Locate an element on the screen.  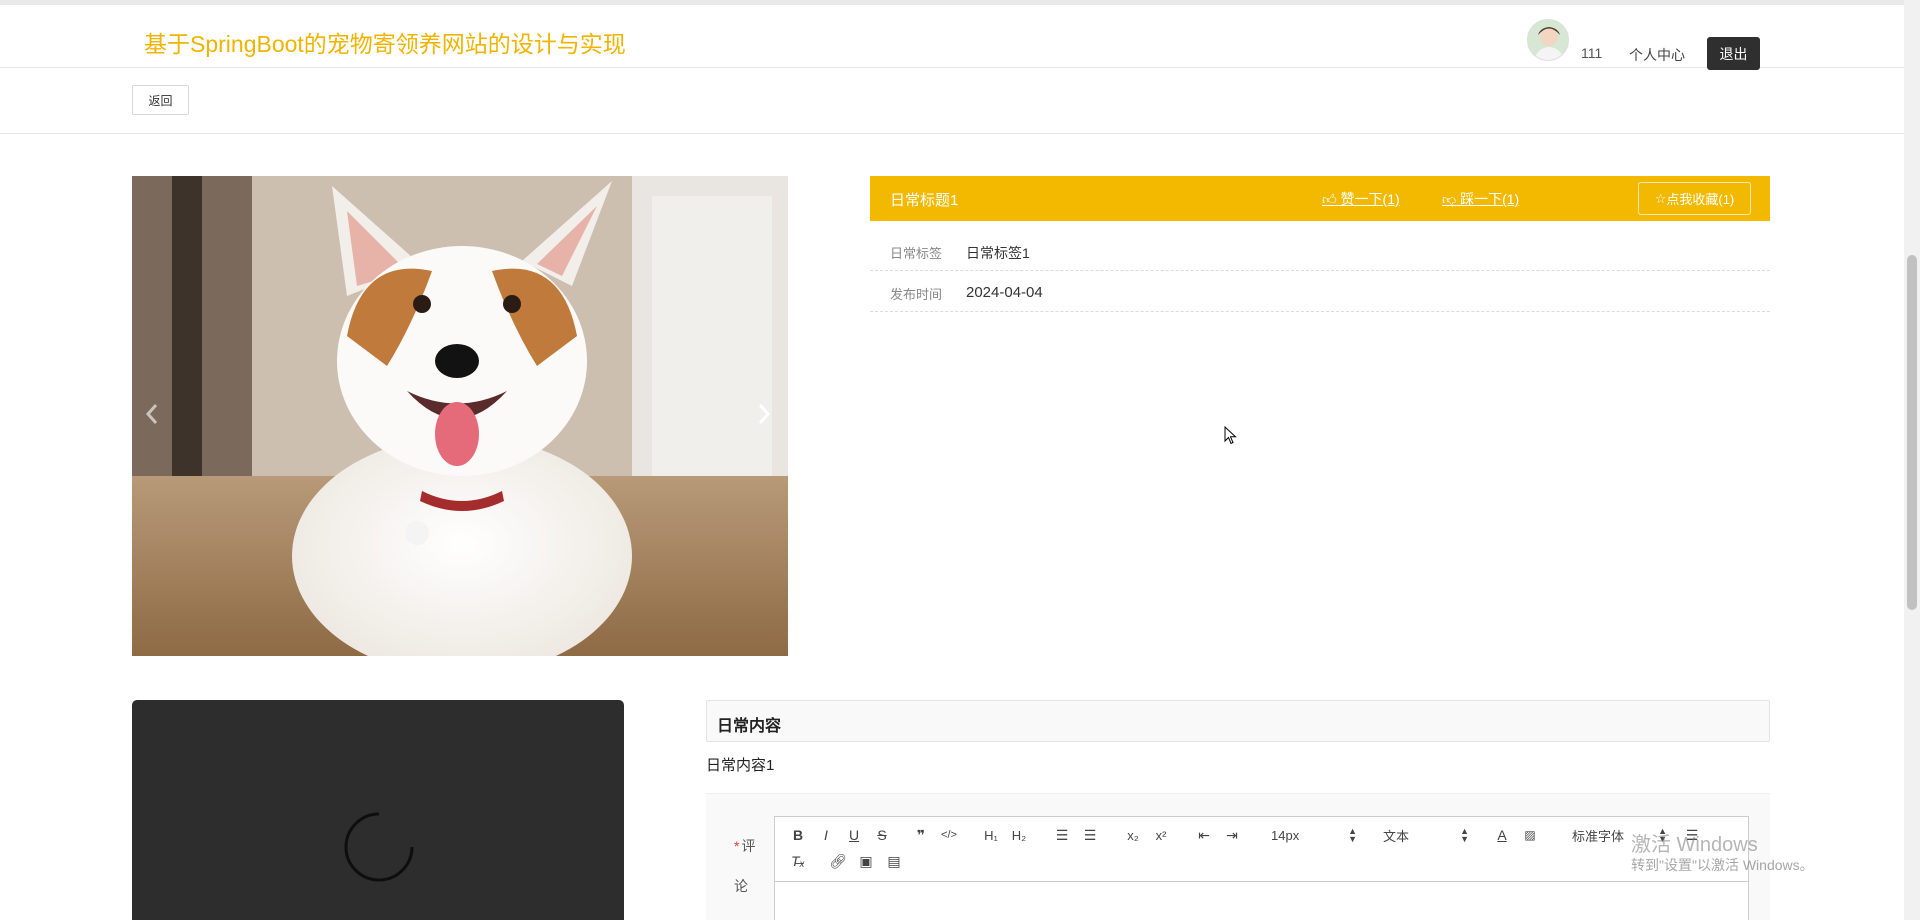
content-heading: 日常内容 is located at coordinates (749, 726).